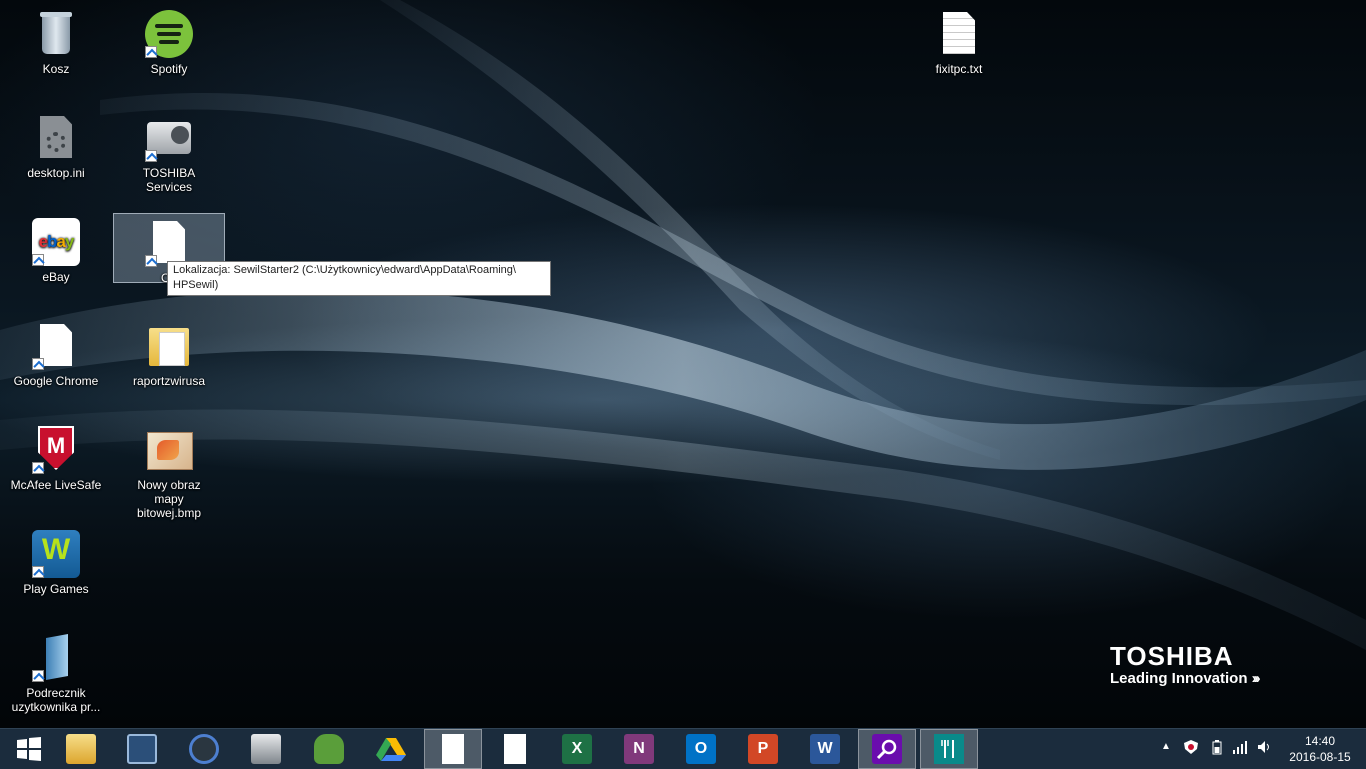 The image size is (1366, 769). I want to click on brand-name: TOSHIBA, so click(1172, 656).